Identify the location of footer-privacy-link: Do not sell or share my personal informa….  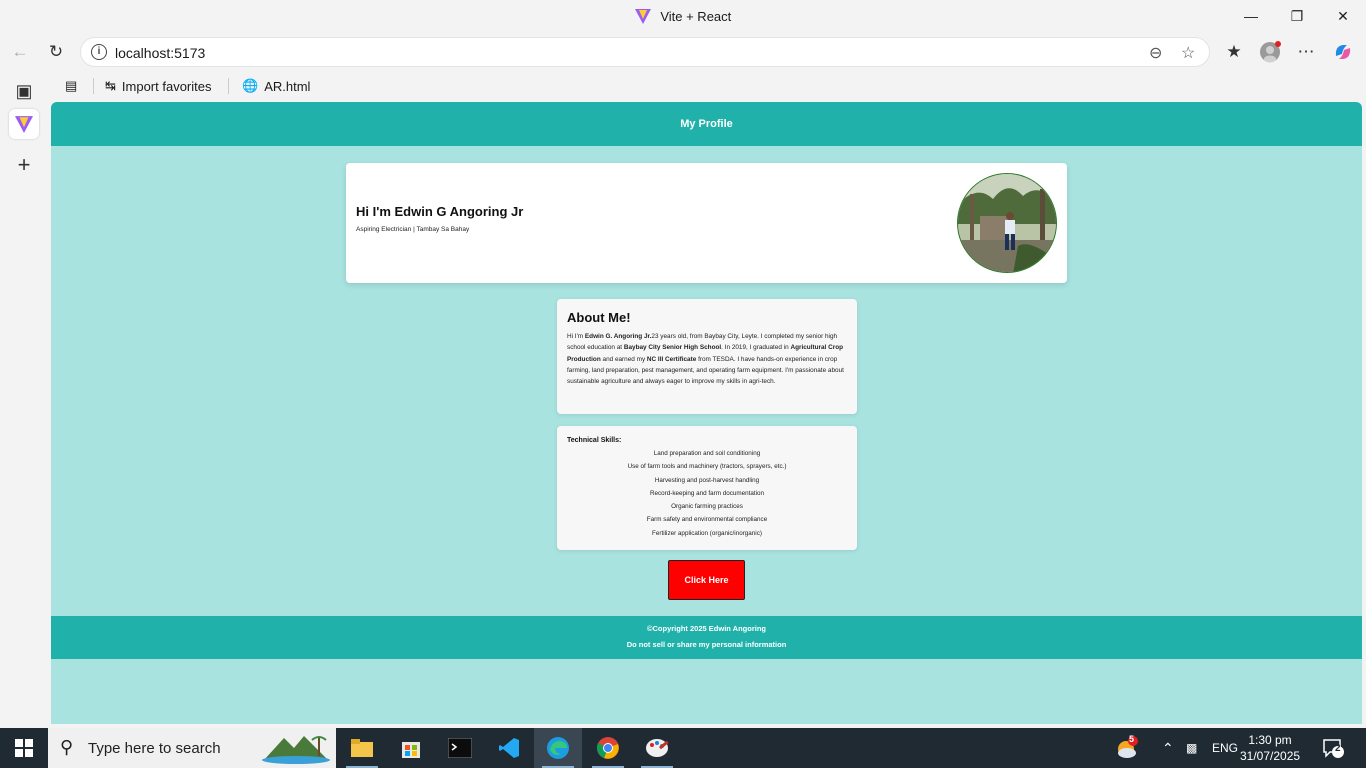
(706, 644).